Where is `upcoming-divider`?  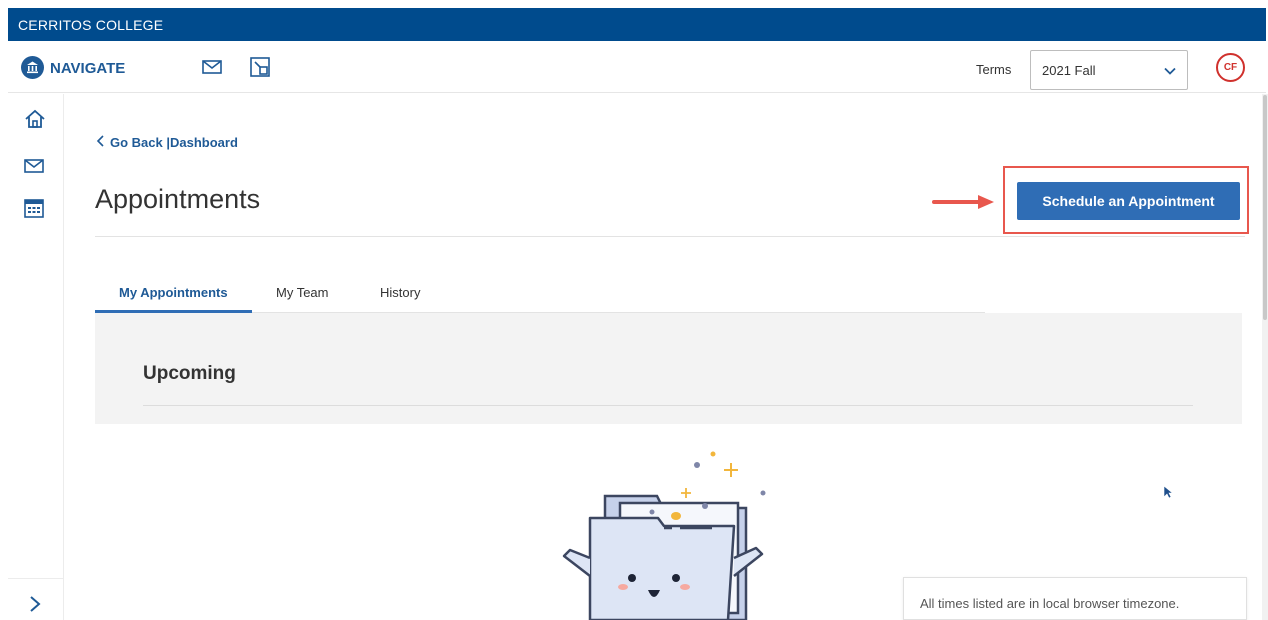 upcoming-divider is located at coordinates (668, 405).